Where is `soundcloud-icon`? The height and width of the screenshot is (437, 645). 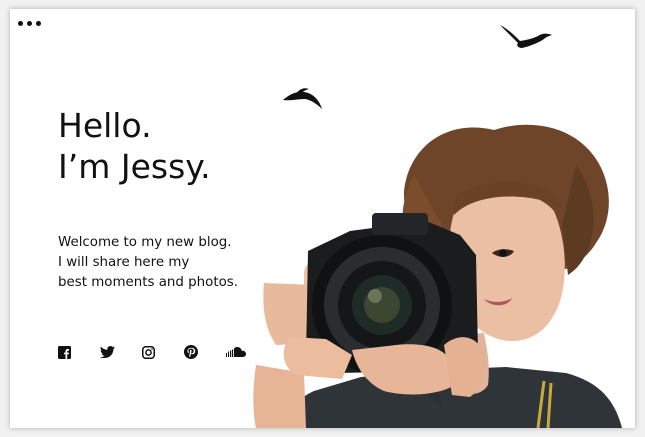
soundcloud-icon is located at coordinates (236, 352).